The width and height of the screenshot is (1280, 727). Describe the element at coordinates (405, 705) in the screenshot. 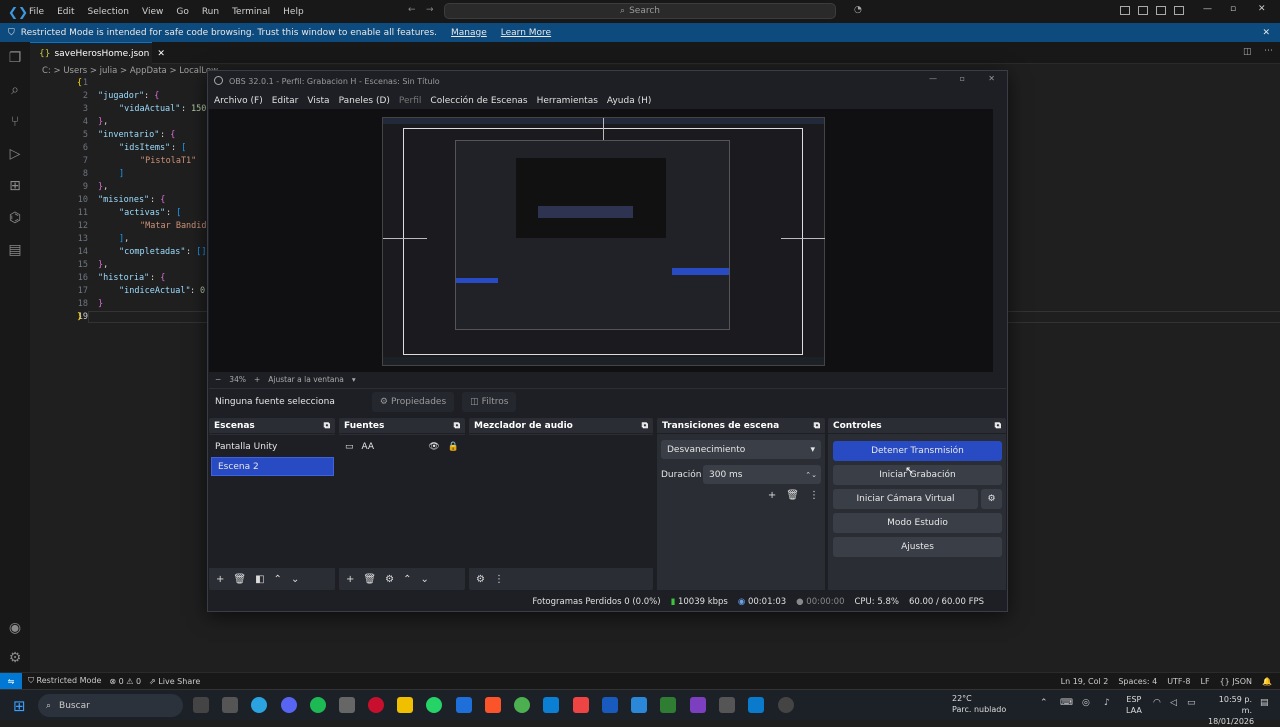

I see `file-explorer-icon` at that location.